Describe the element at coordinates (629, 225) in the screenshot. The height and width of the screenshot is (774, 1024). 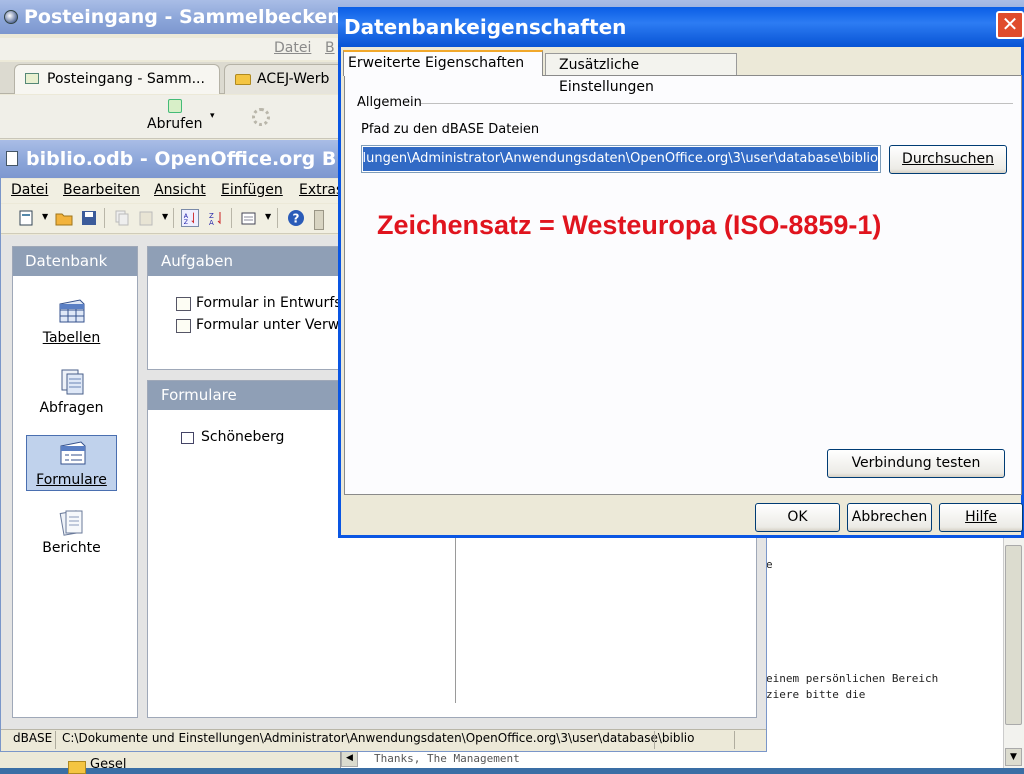
I see `charset-annotation: Zeichensatz = Westeuropa (ISO-8859-1)` at that location.